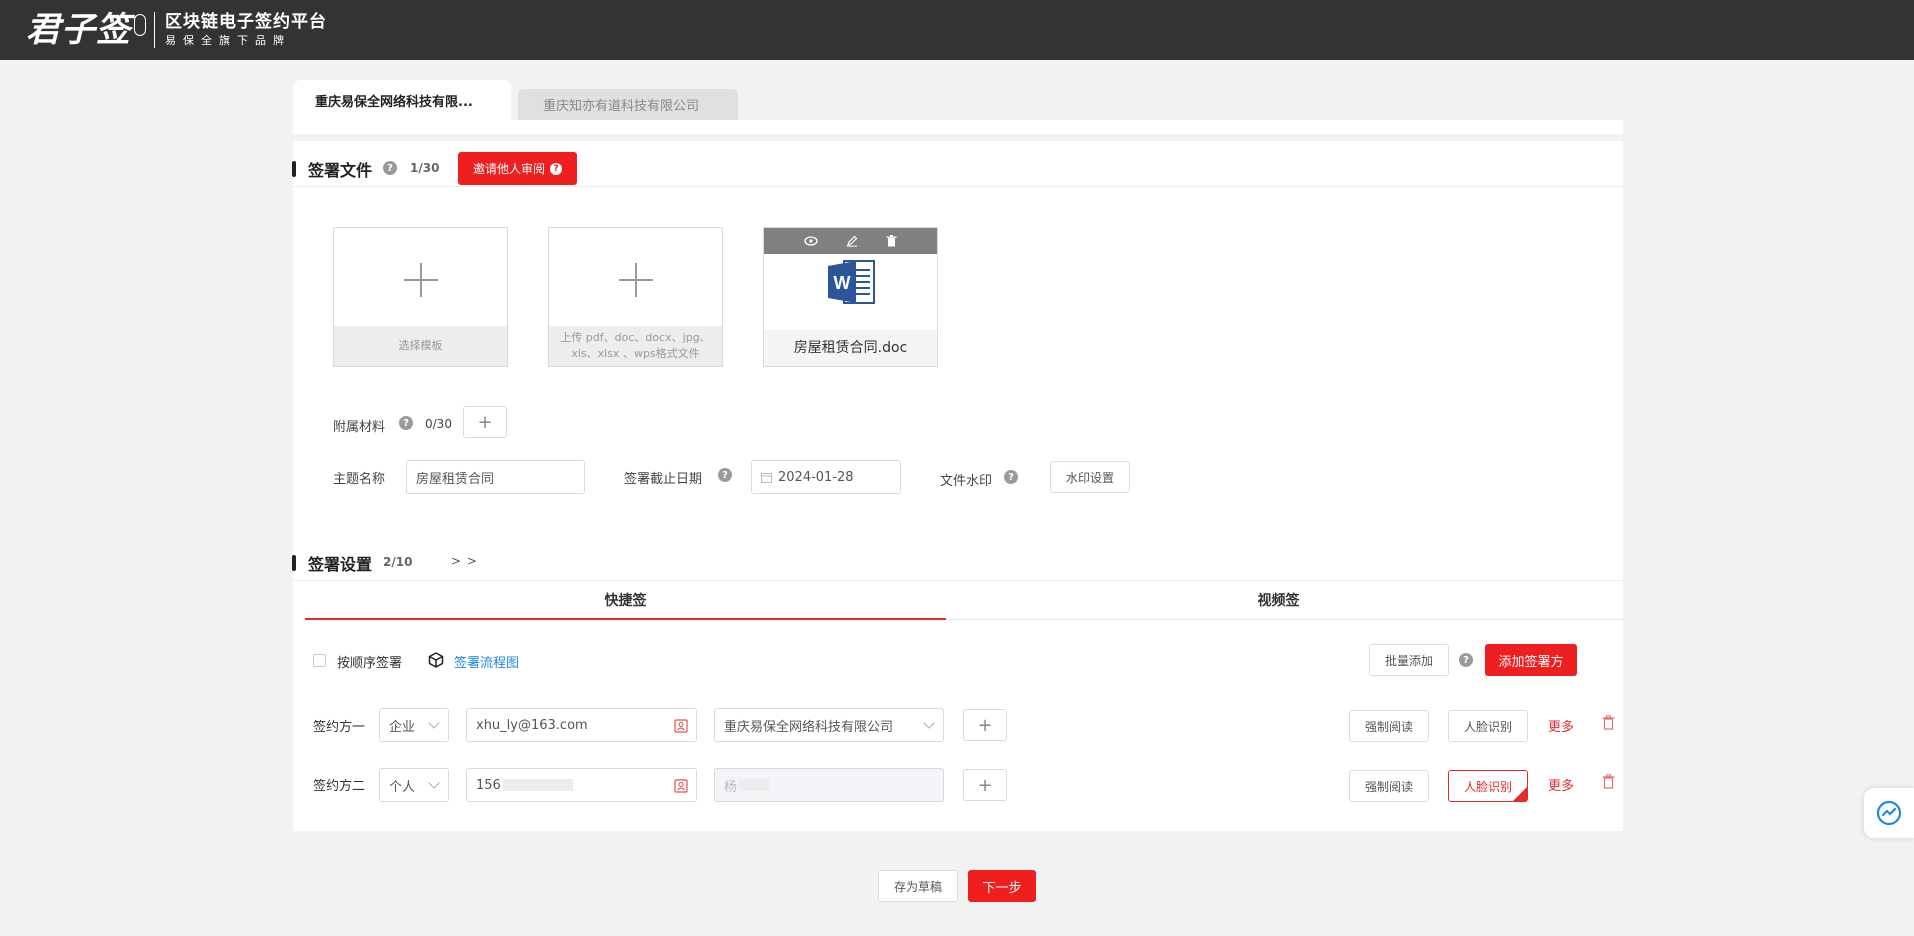 This screenshot has width=1914, height=936. I want to click on signer-account-value: 156, so click(488, 785).